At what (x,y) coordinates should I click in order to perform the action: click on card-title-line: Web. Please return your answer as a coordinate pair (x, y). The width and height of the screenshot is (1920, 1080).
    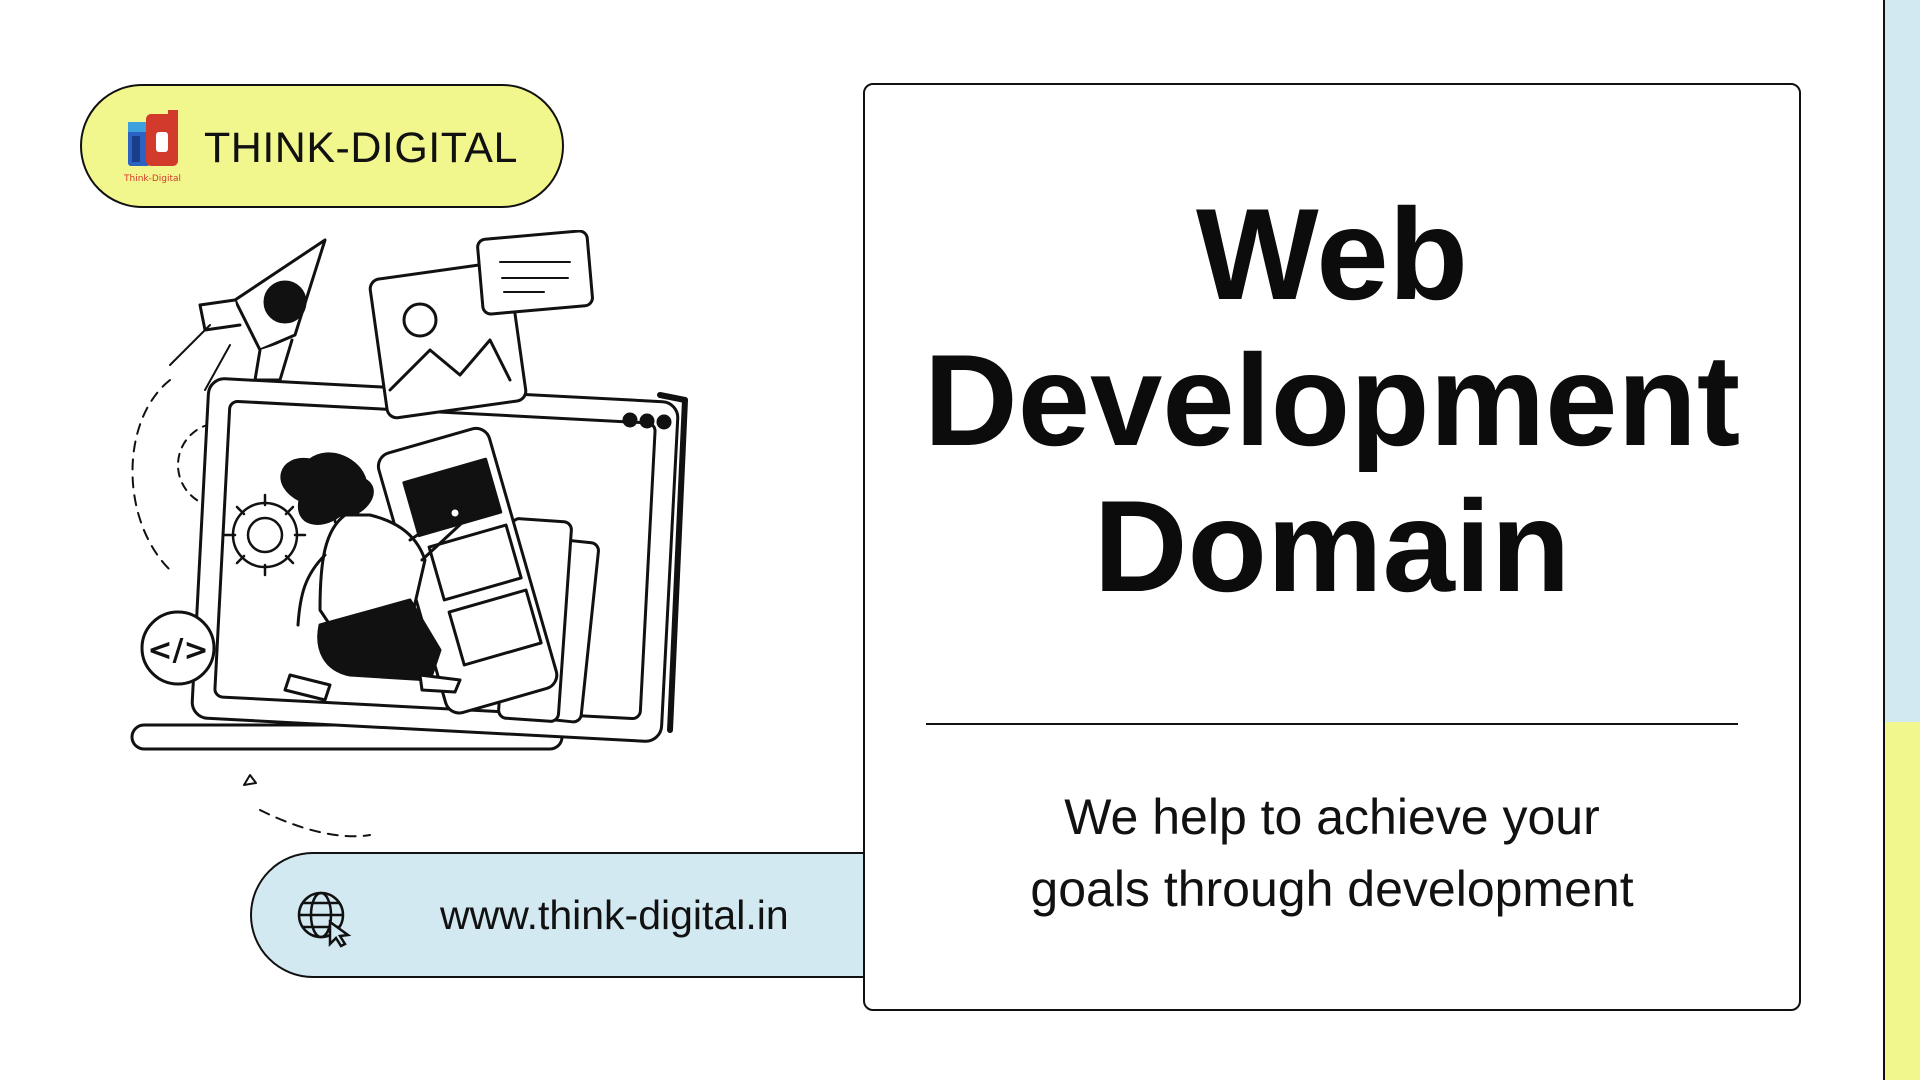
    Looking at the image, I should click on (1332, 254).